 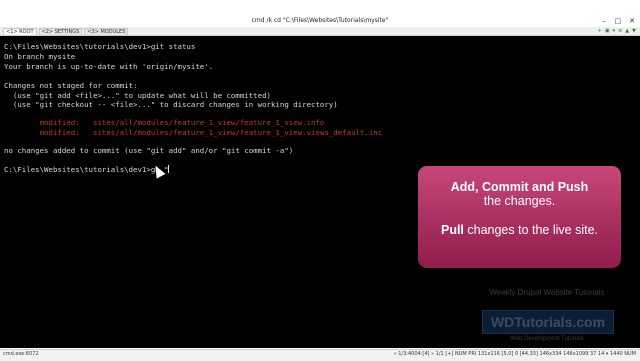 What do you see at coordinates (634, 31) in the screenshot?
I see `scroll-down-icon: ▼` at bounding box center [634, 31].